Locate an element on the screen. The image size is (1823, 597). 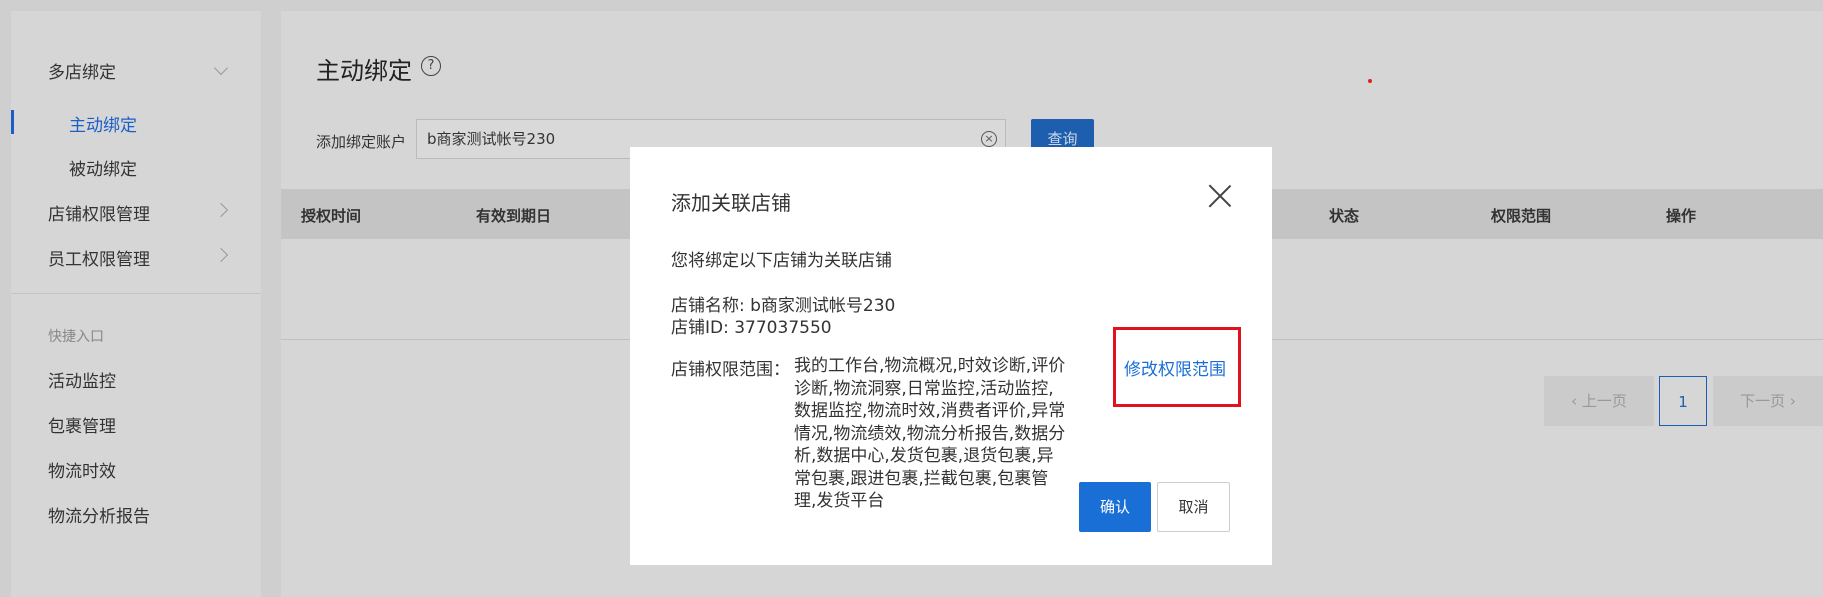
close-icon is located at coordinates (1220, 196).